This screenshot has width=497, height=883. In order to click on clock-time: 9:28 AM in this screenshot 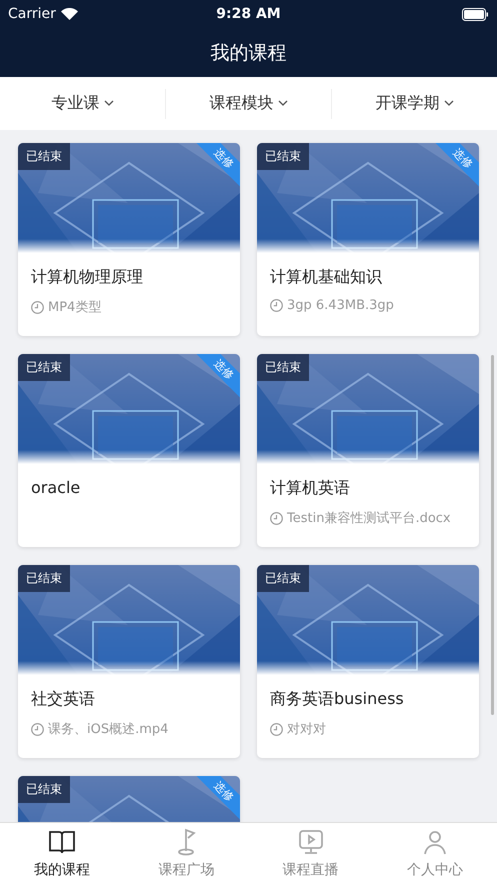, I will do `click(248, 14)`.